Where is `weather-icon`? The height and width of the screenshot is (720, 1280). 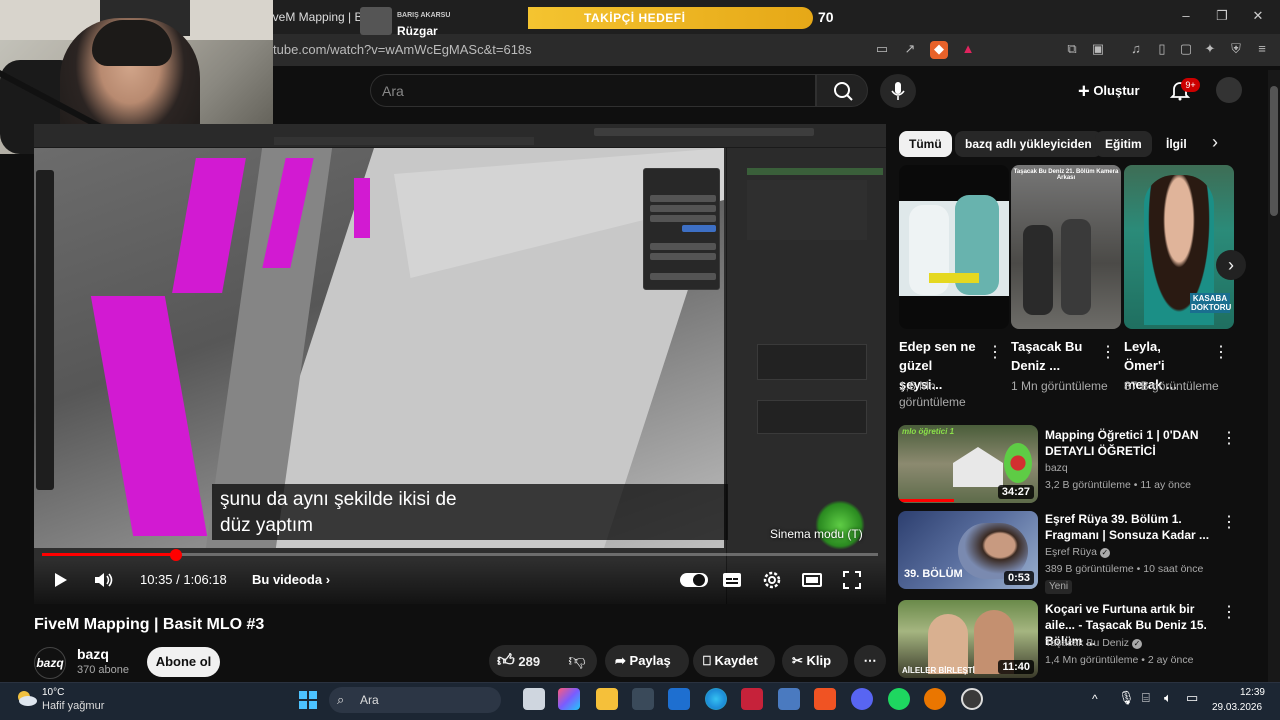 weather-icon is located at coordinates (26, 699).